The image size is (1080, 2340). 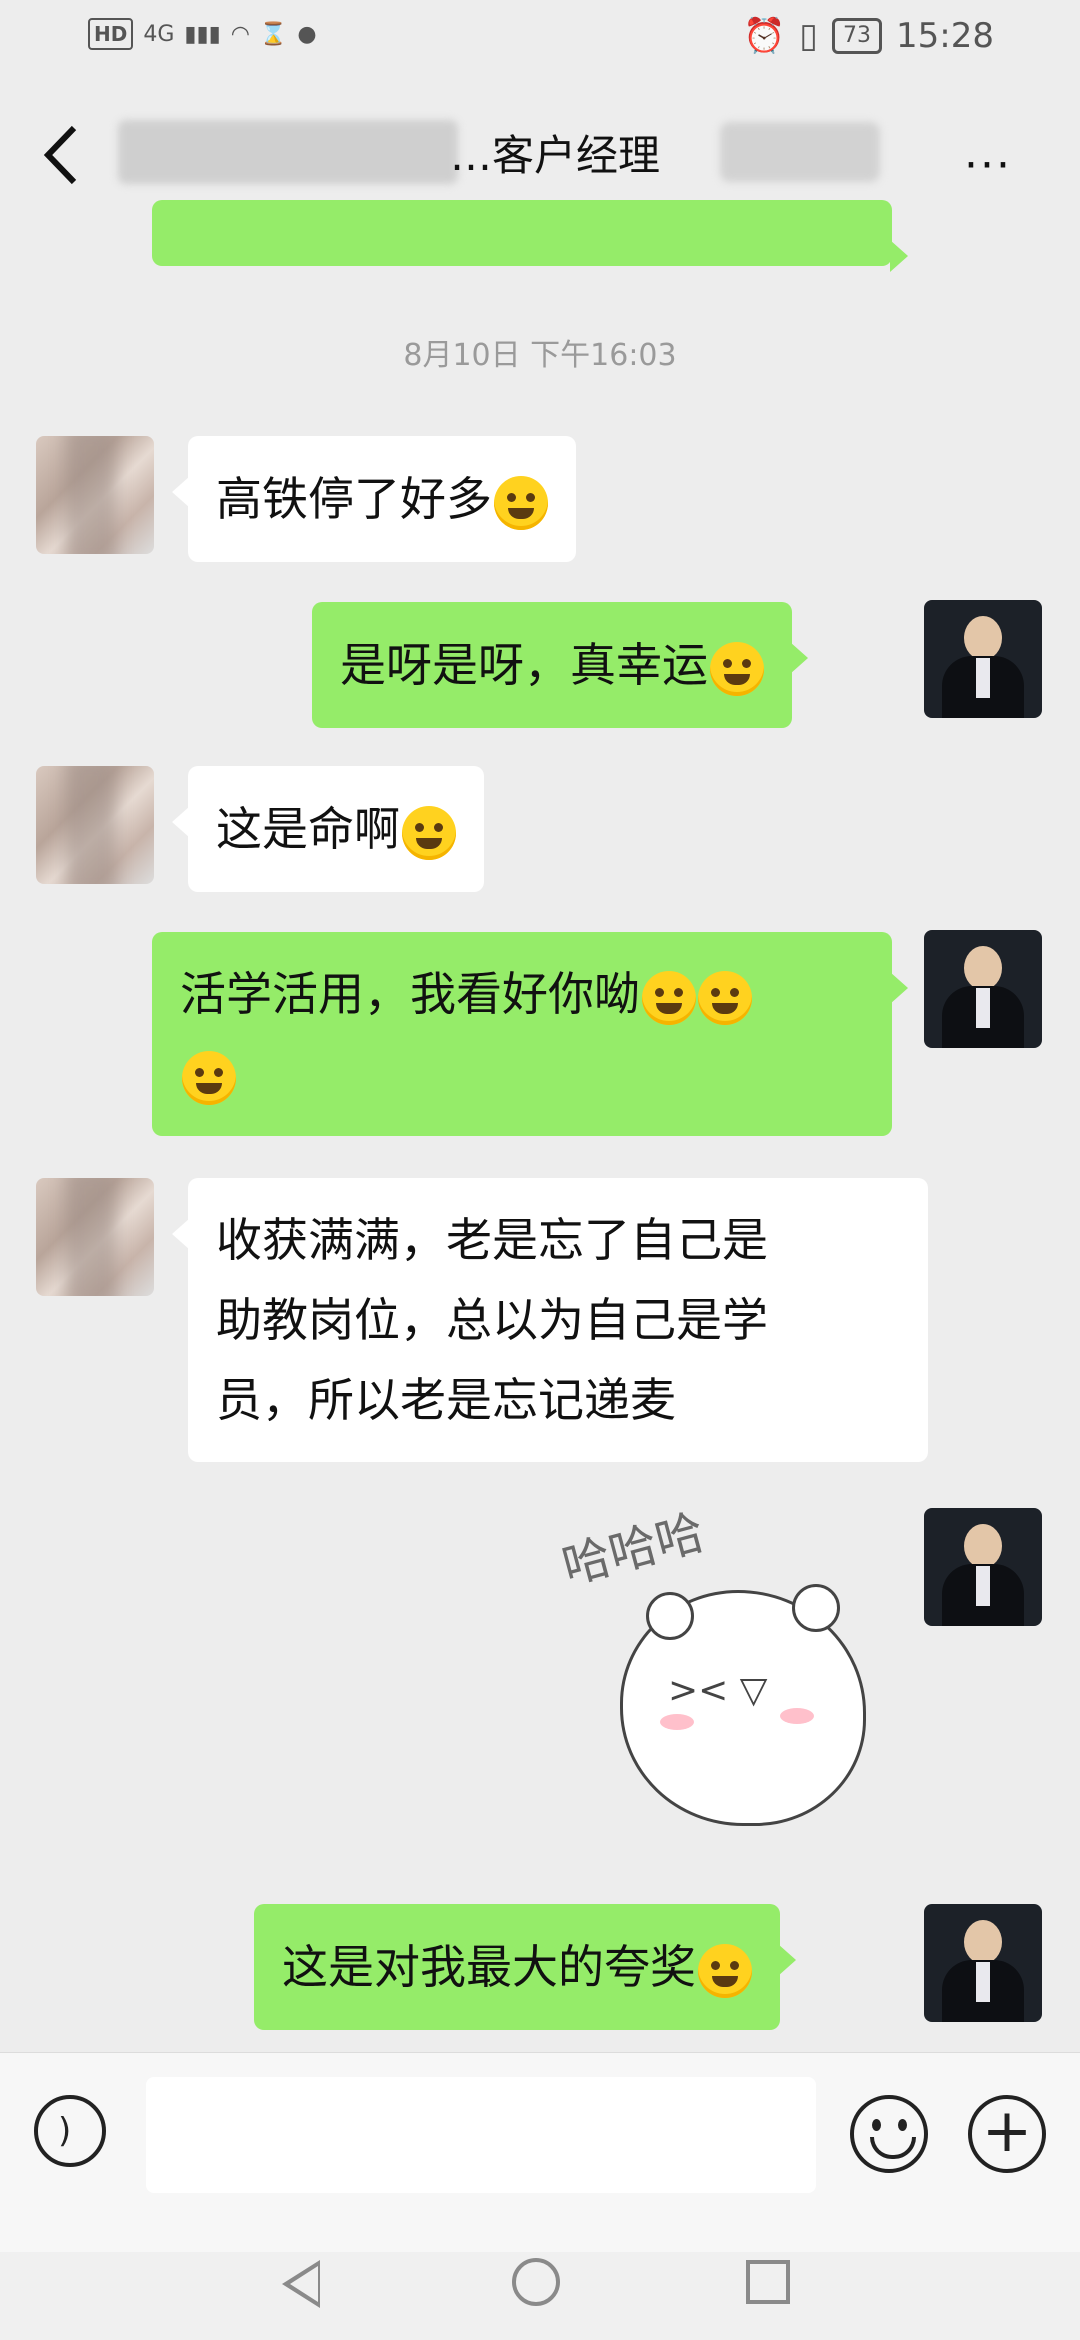 What do you see at coordinates (718, 1690) in the screenshot?
I see `cat-face: >< ▽` at bounding box center [718, 1690].